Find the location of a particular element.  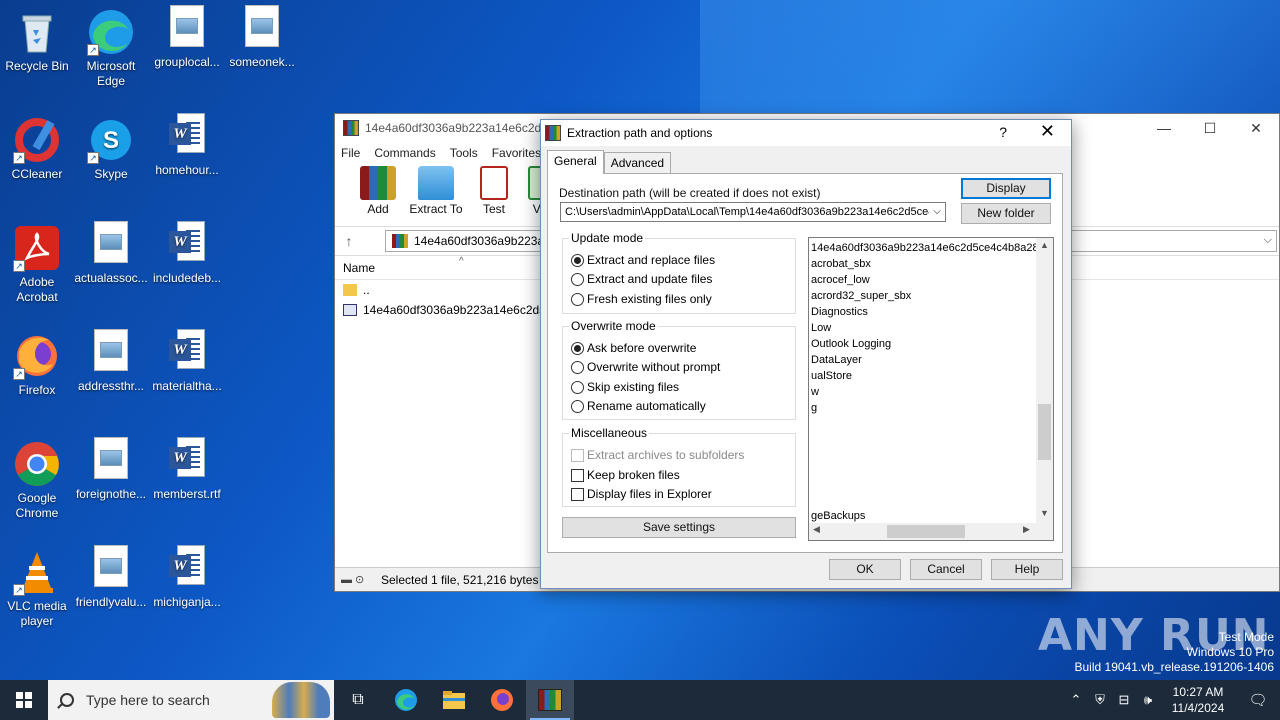

dialog-titlebar: Extraction path and options ? ✕ is located at coordinates (806, 133).